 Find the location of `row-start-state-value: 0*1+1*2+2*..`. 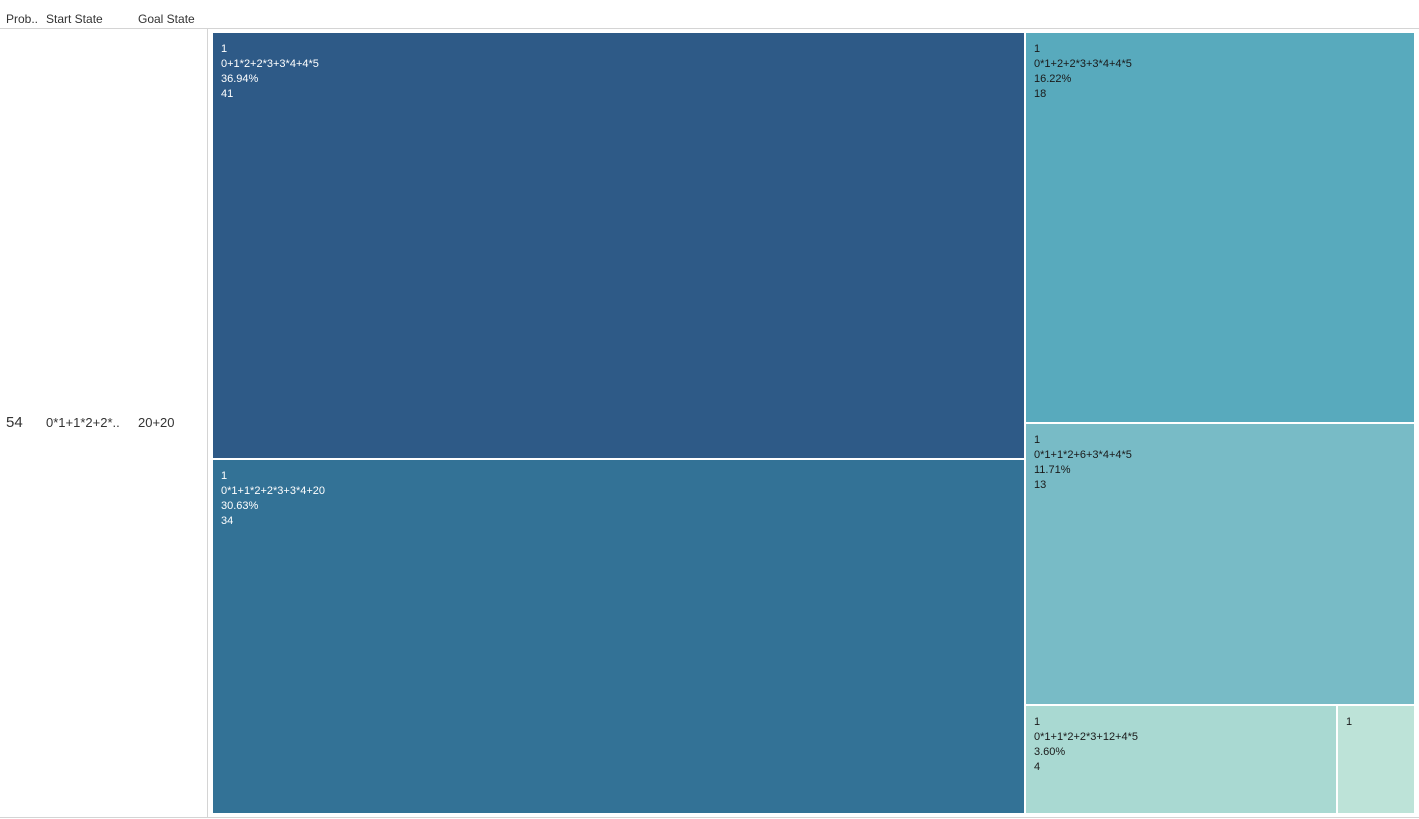

row-start-state-value: 0*1+1*2+2*.. is located at coordinates (83, 422).